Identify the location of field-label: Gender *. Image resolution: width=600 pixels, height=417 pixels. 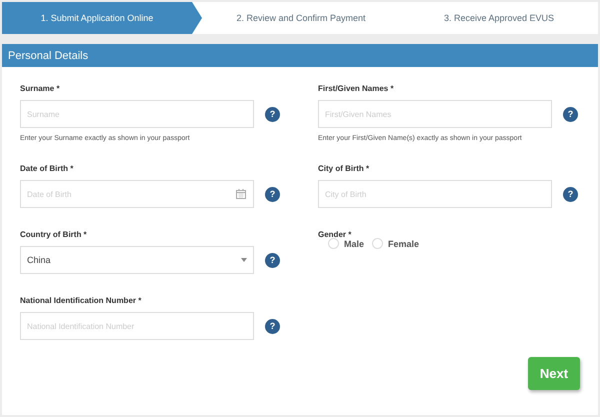
(335, 235).